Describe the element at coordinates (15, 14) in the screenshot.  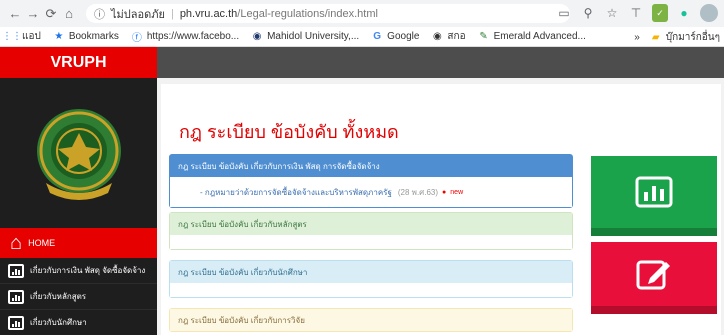
I see `back-icon: ←` at that location.